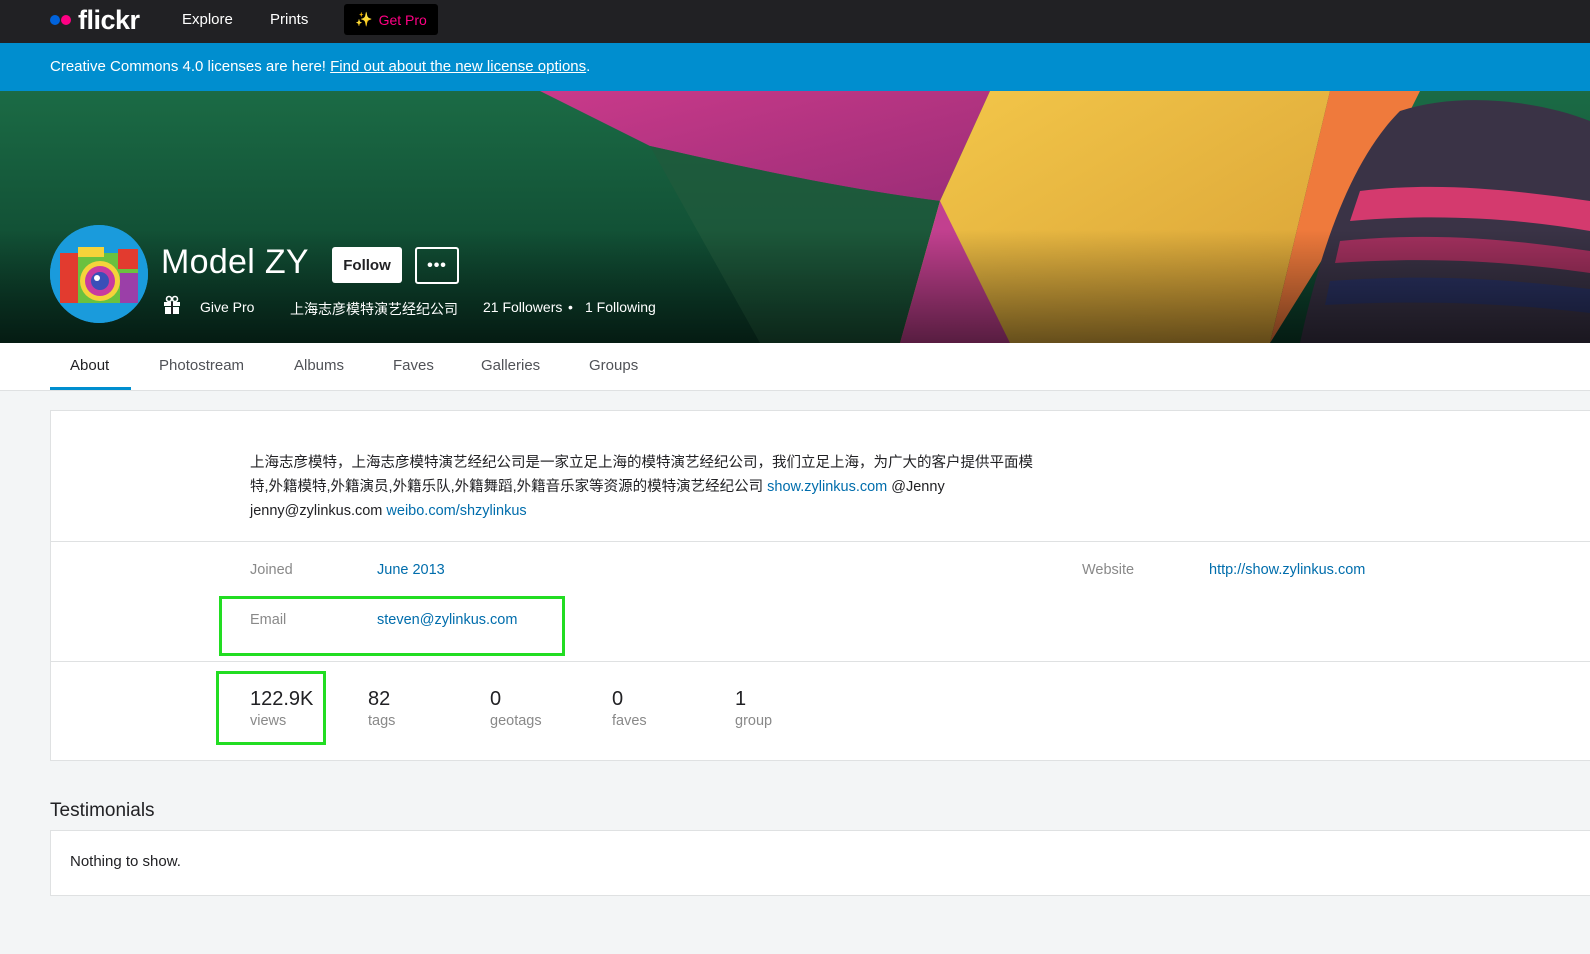 The width and height of the screenshot is (1590, 954). Describe the element at coordinates (207, 19) in the screenshot. I see `nav-explore: Explore` at that location.